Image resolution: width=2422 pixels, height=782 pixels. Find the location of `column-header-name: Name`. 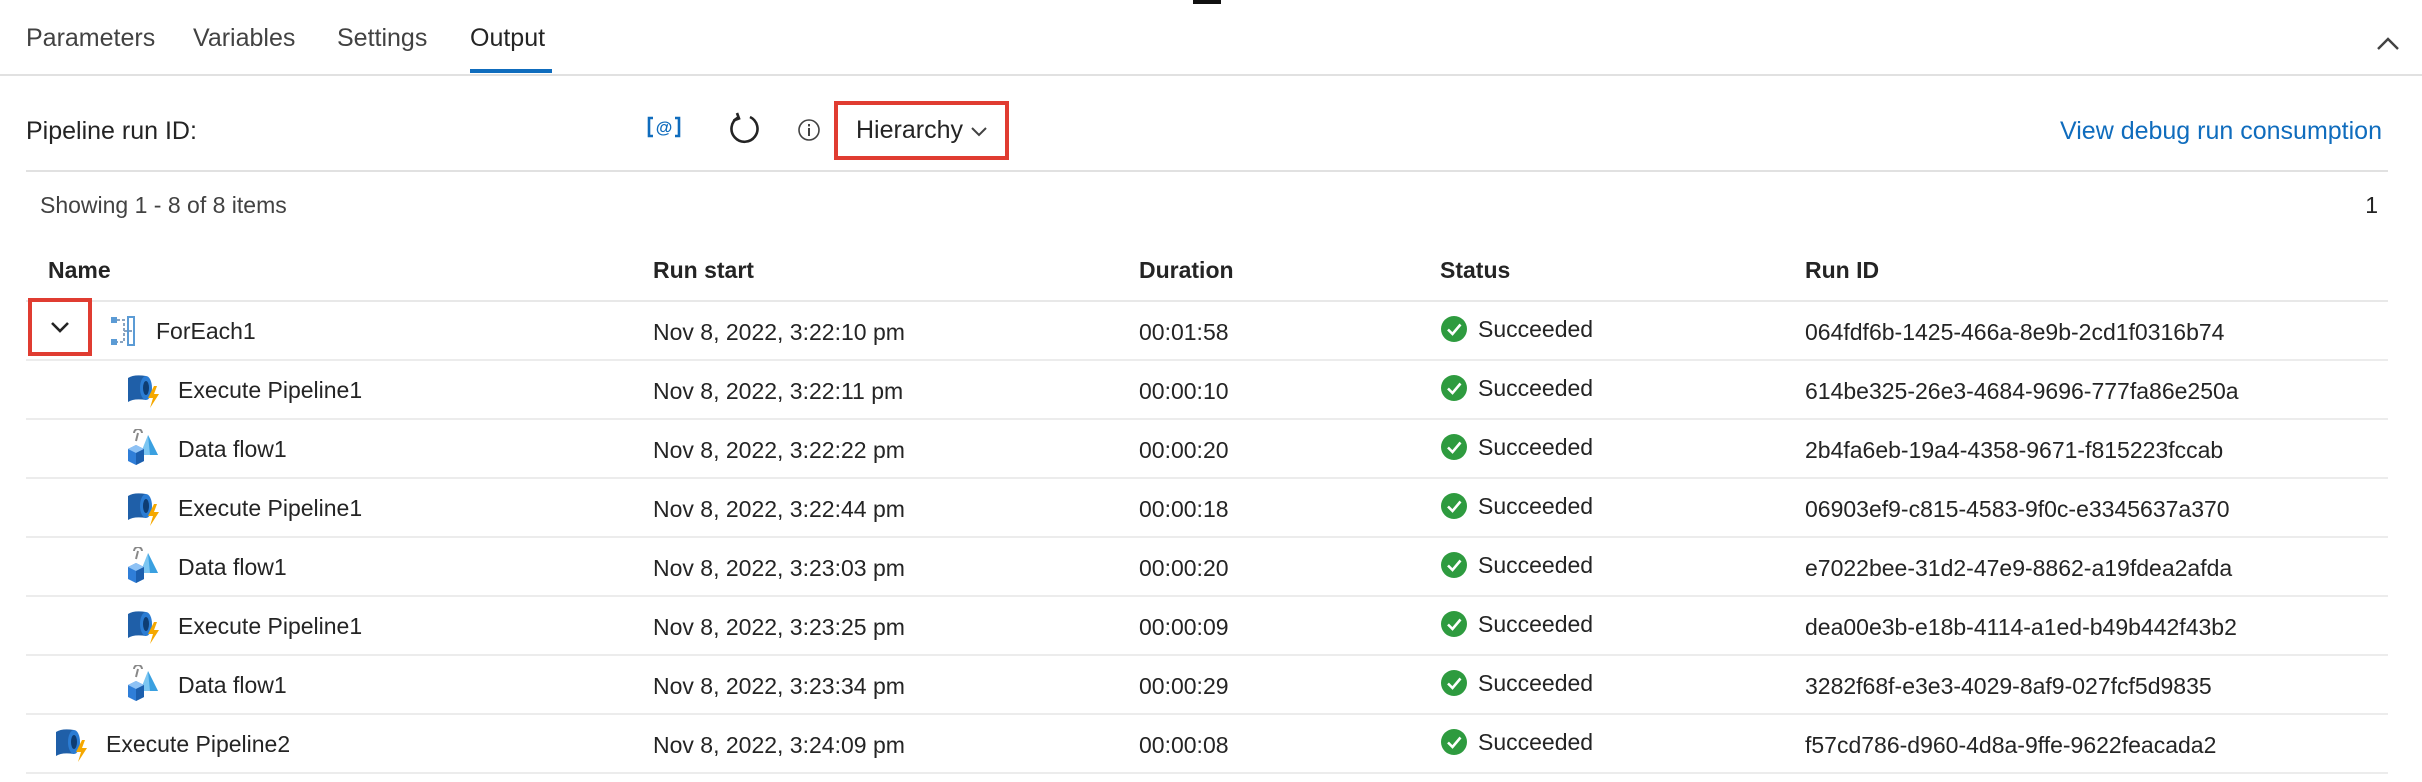

column-header-name: Name is located at coordinates (79, 270).